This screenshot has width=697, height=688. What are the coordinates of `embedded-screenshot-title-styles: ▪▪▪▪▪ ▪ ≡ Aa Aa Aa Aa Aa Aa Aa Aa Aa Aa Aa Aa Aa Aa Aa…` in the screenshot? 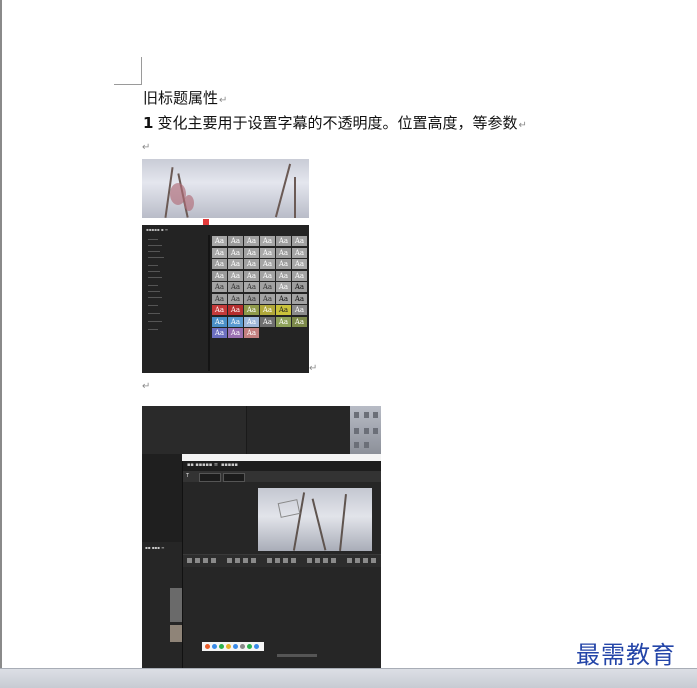 It's located at (225, 266).